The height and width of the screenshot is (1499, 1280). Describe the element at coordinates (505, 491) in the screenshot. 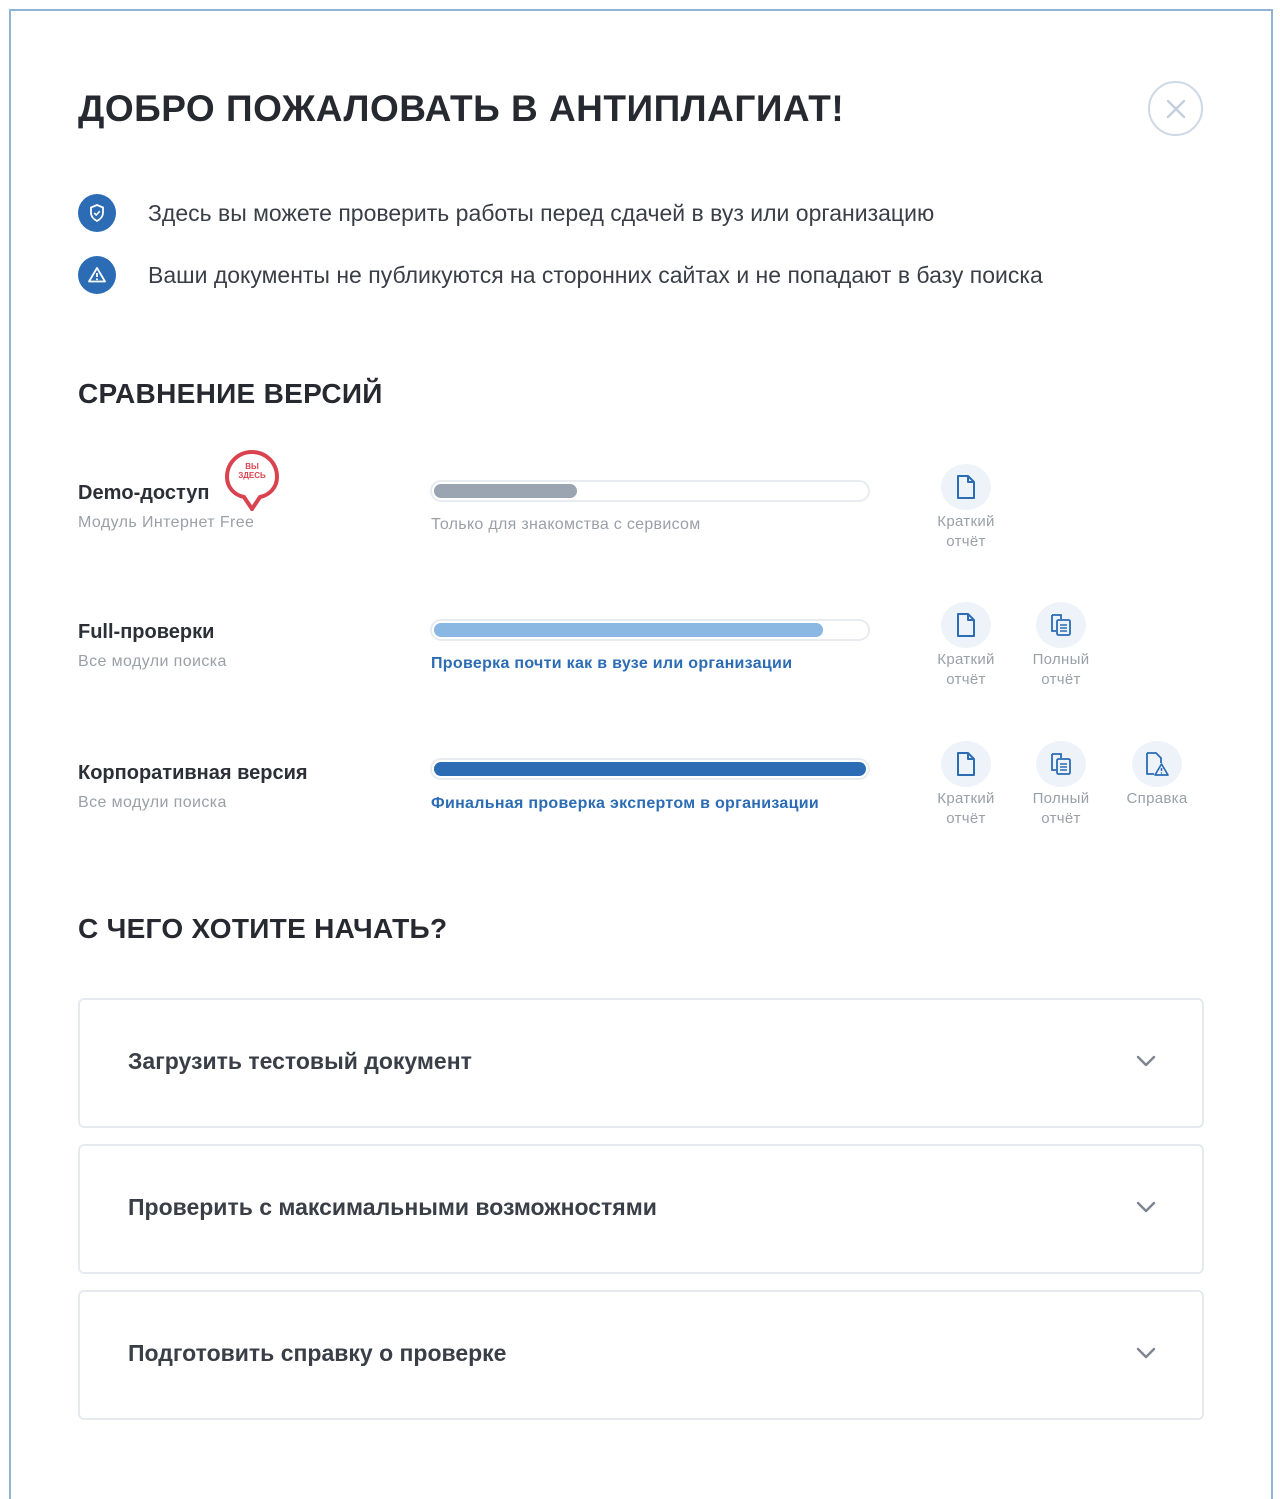

I see `level-fill-demo` at that location.